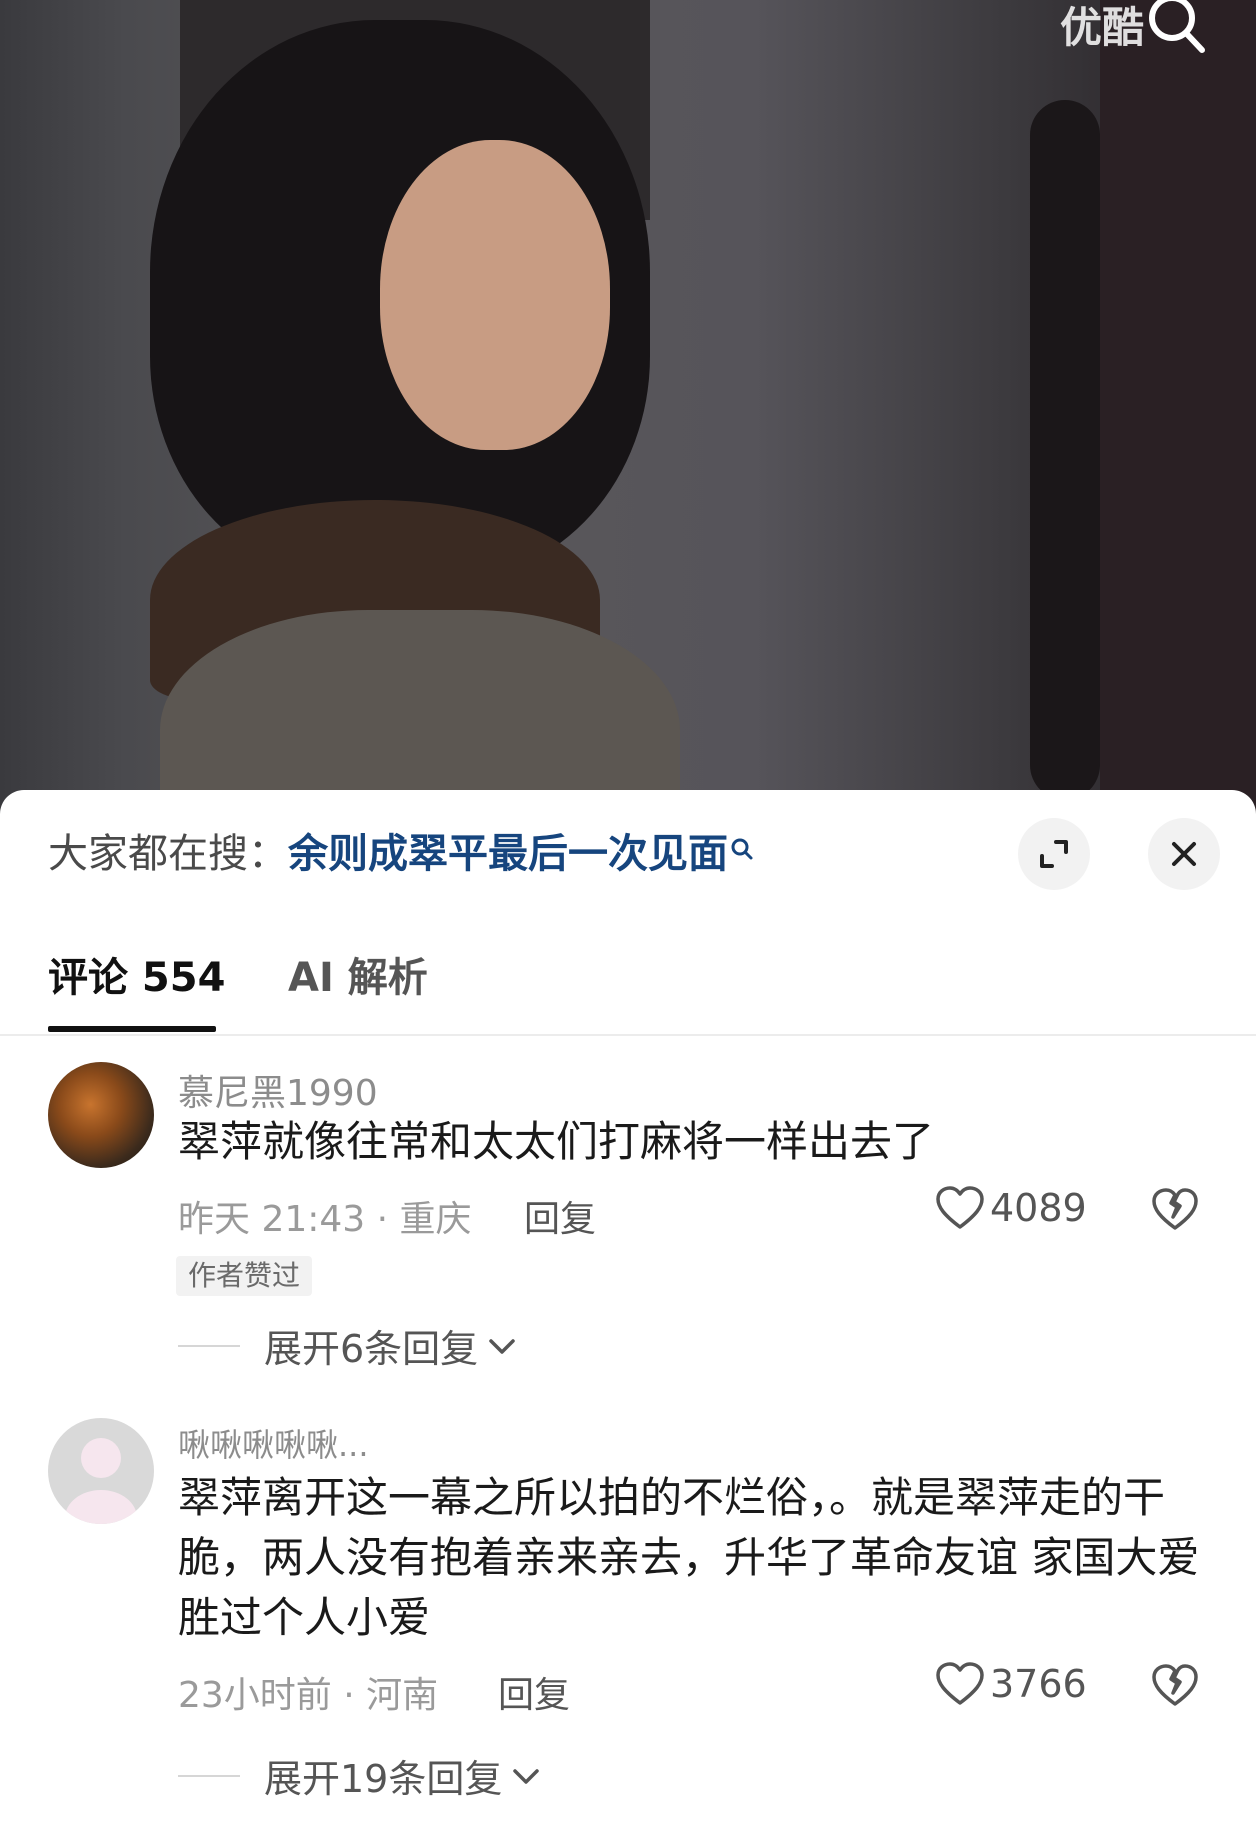  What do you see at coordinates (420, 715) in the screenshot?
I see `video-coat` at bounding box center [420, 715].